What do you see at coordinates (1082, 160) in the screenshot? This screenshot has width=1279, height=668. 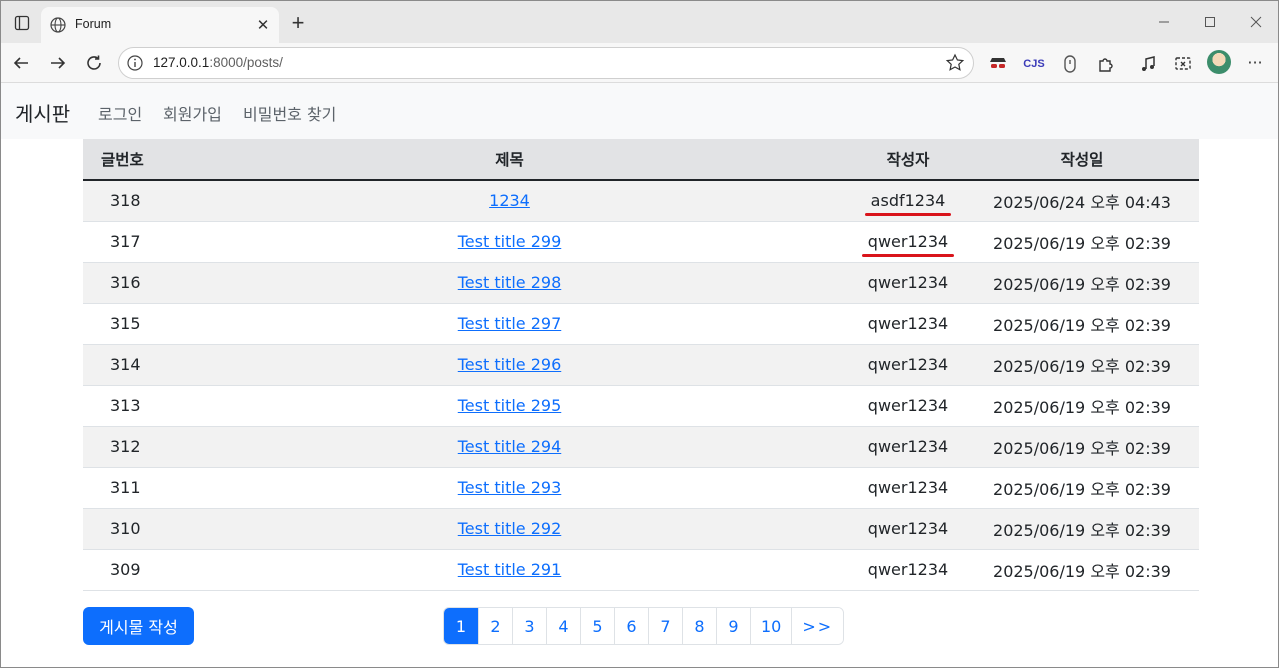 I see `header-date: 작성일` at bounding box center [1082, 160].